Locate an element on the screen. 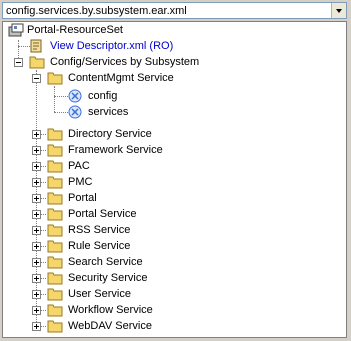 This screenshot has width=351, height=341. tree-node-label: View Descriptor.xml (RO) is located at coordinates (112, 46).